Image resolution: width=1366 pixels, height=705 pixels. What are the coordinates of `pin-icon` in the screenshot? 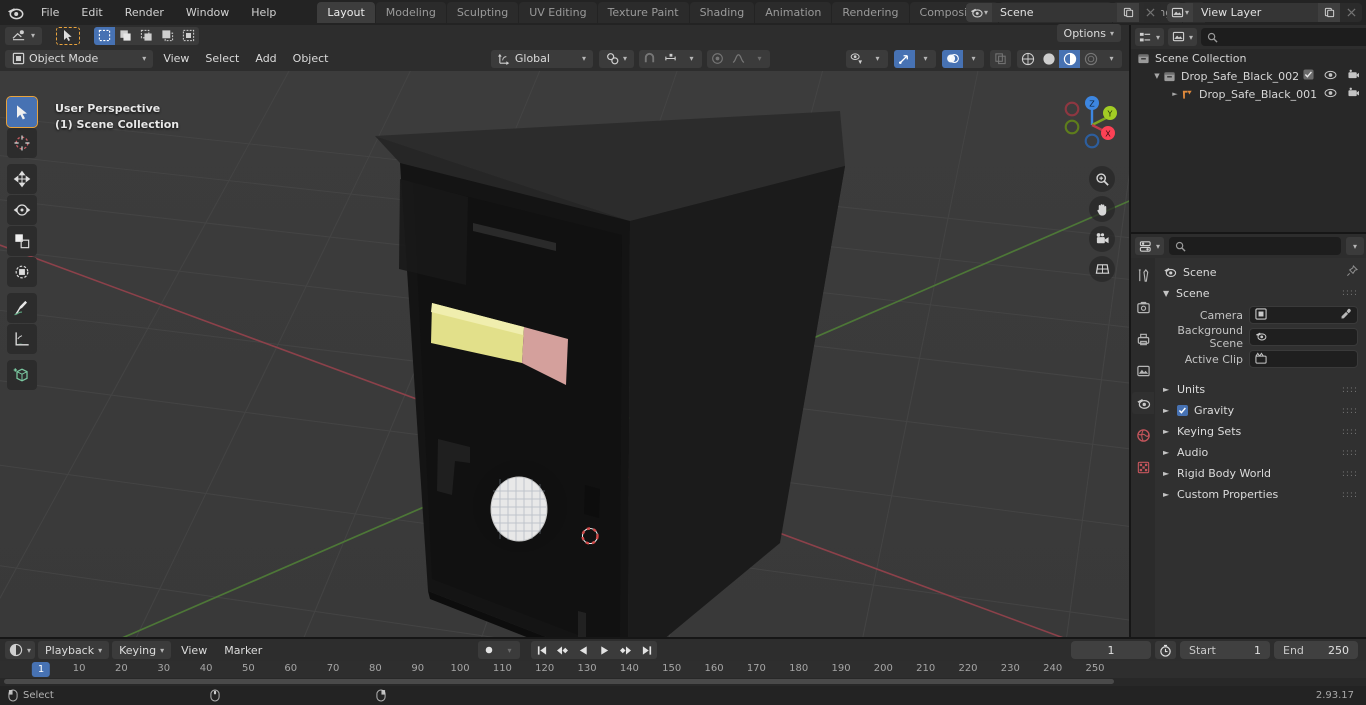 It's located at (1352, 272).